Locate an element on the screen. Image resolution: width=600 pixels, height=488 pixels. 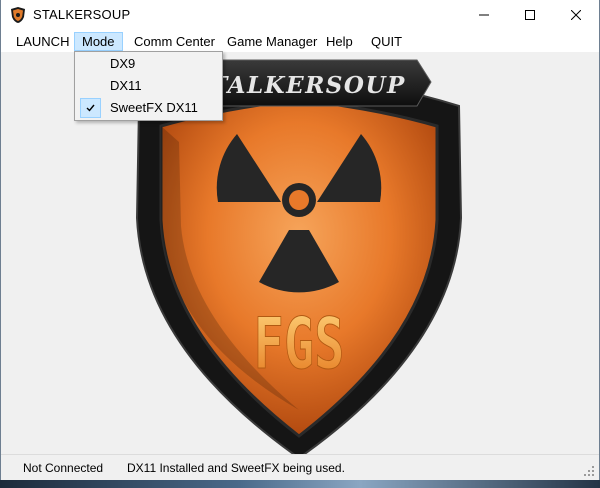
menu-launch: LAUNCH is located at coordinates (42, 41).